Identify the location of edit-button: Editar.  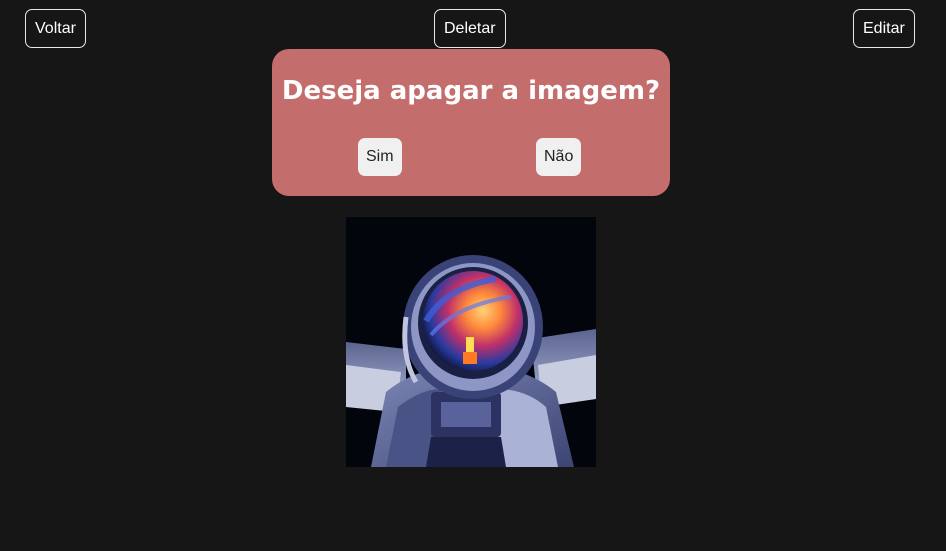
(884, 28).